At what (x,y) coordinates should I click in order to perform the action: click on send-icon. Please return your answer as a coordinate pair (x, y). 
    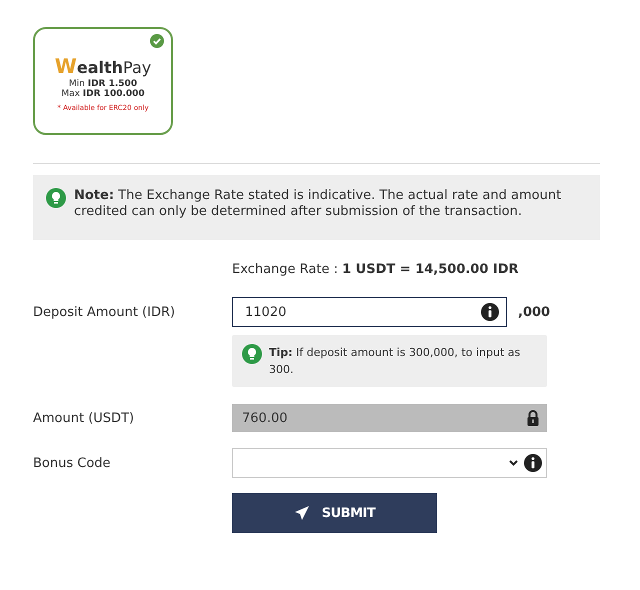
    Looking at the image, I should click on (302, 513).